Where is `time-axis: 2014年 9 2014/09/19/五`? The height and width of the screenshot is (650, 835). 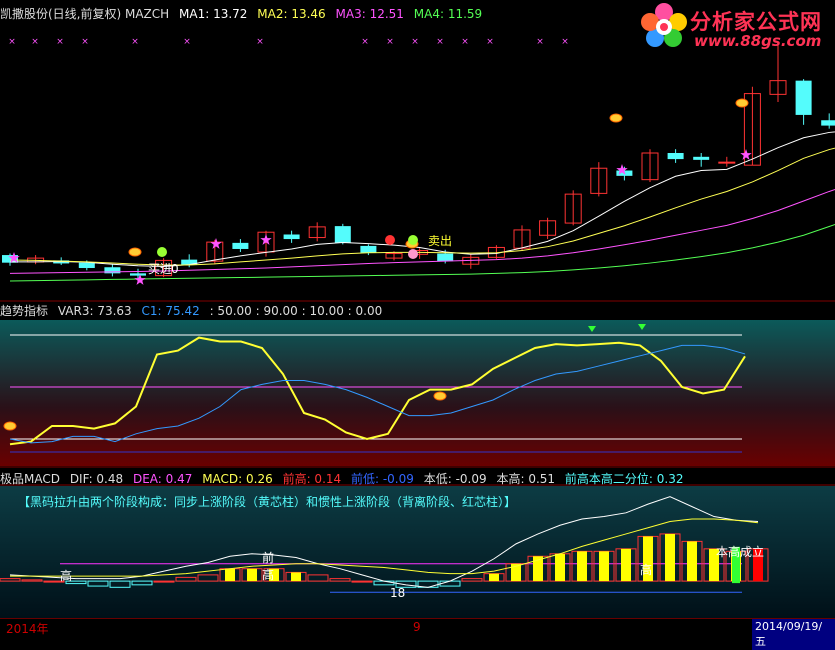 time-axis: 2014年 9 2014/09/19/五 is located at coordinates (417, 634).